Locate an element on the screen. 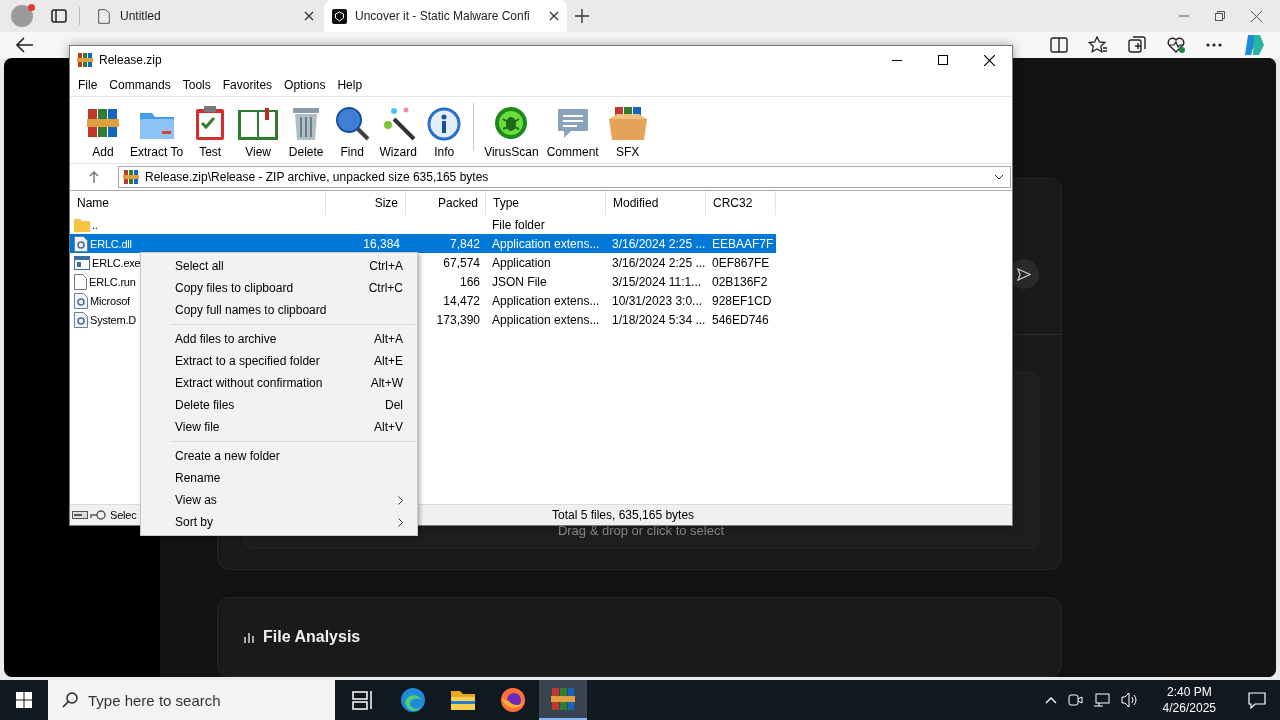  table-cell-text: Application is located at coordinates (521, 263).